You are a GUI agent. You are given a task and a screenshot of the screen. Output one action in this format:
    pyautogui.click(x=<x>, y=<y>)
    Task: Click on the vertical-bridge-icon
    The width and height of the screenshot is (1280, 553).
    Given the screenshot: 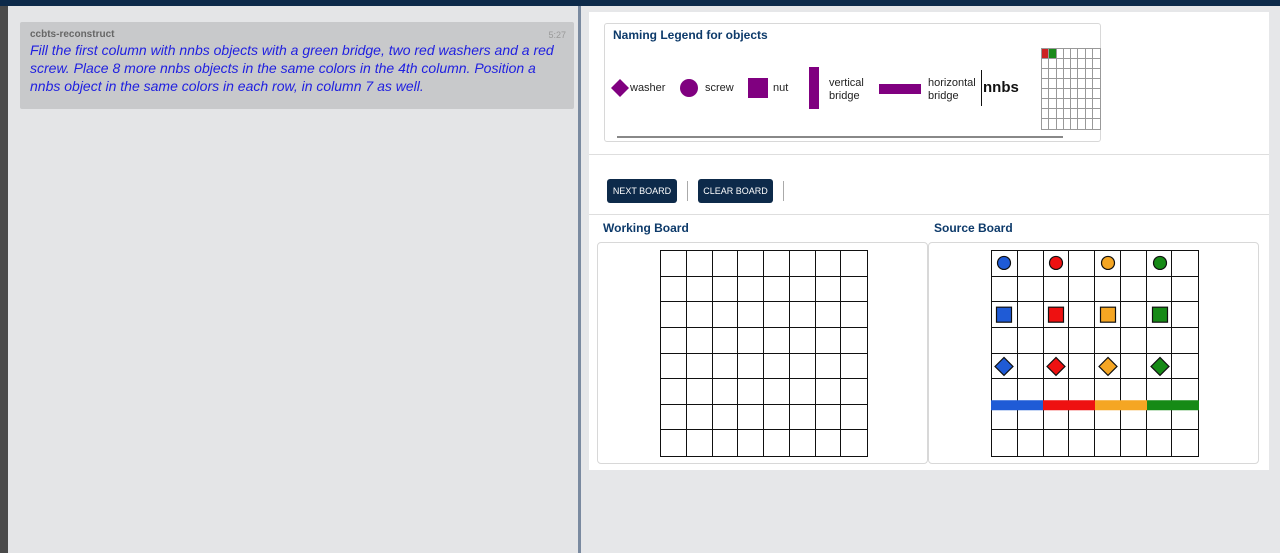 What is the action you would take?
    pyautogui.click(x=814, y=88)
    